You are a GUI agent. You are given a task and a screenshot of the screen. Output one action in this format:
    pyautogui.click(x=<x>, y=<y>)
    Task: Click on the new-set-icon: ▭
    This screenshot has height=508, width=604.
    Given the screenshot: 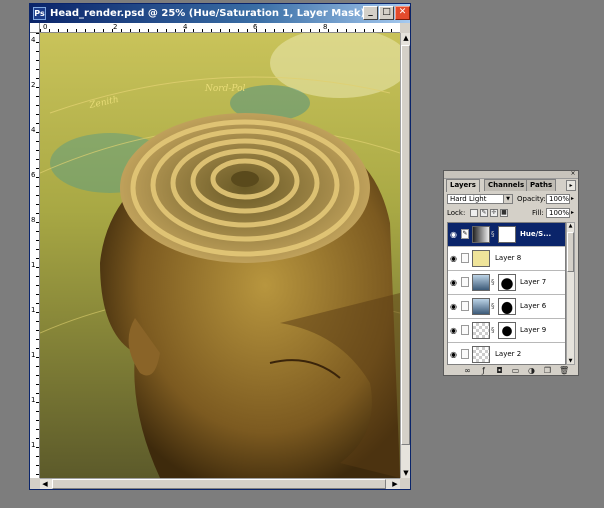 What is the action you would take?
    pyautogui.click(x=515, y=370)
    